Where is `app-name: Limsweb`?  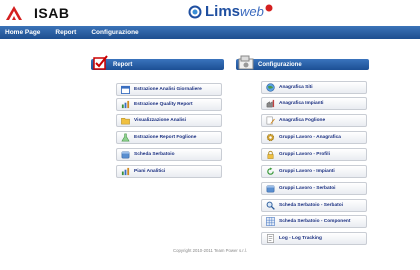
app-name: Limsweb is located at coordinates (234, 11).